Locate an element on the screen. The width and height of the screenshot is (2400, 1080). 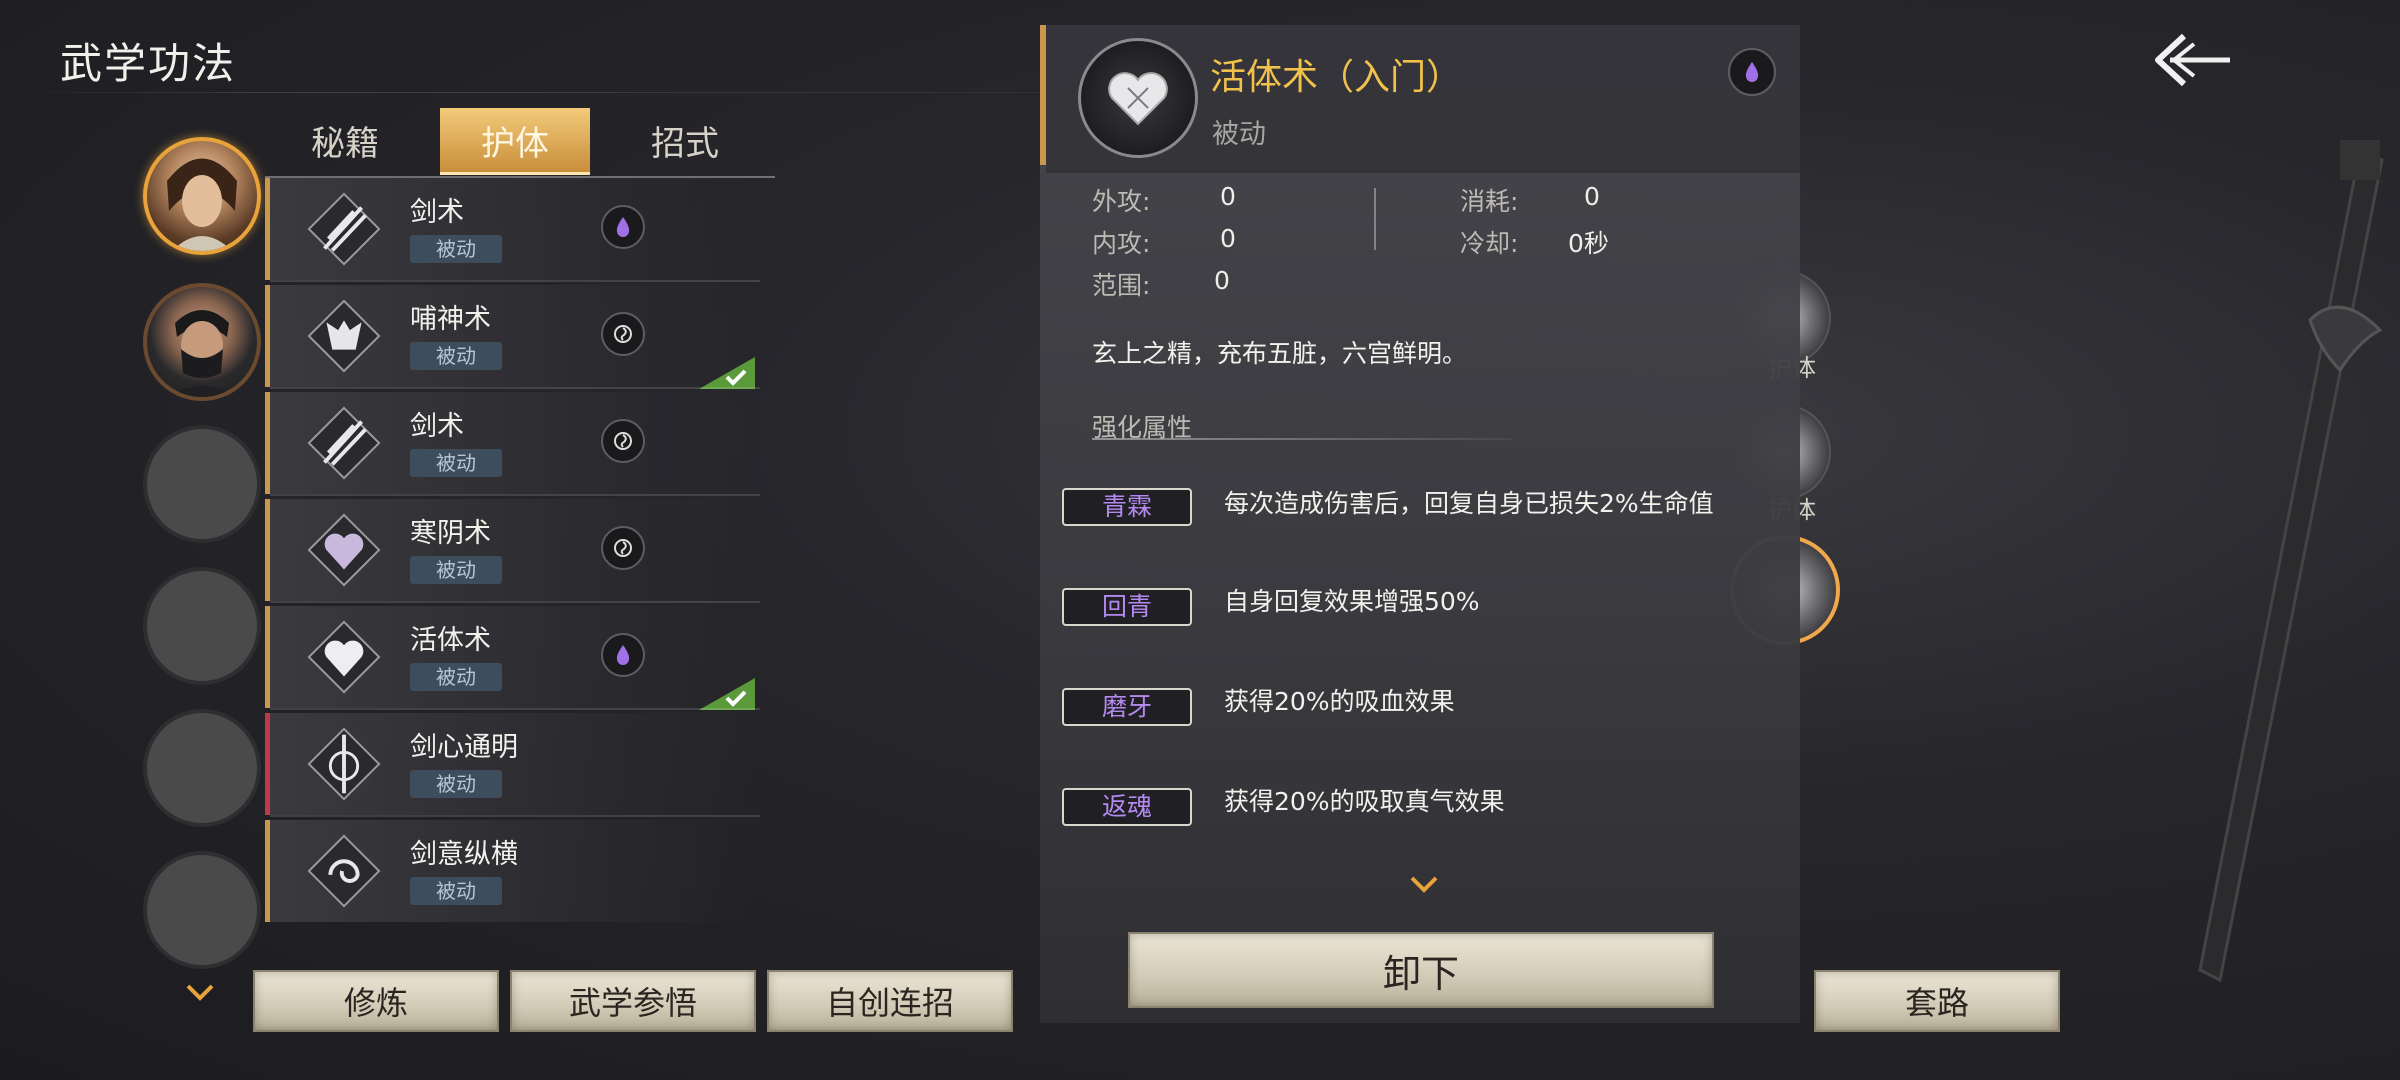
cultivate-button: 修炼 is located at coordinates (376, 1001).